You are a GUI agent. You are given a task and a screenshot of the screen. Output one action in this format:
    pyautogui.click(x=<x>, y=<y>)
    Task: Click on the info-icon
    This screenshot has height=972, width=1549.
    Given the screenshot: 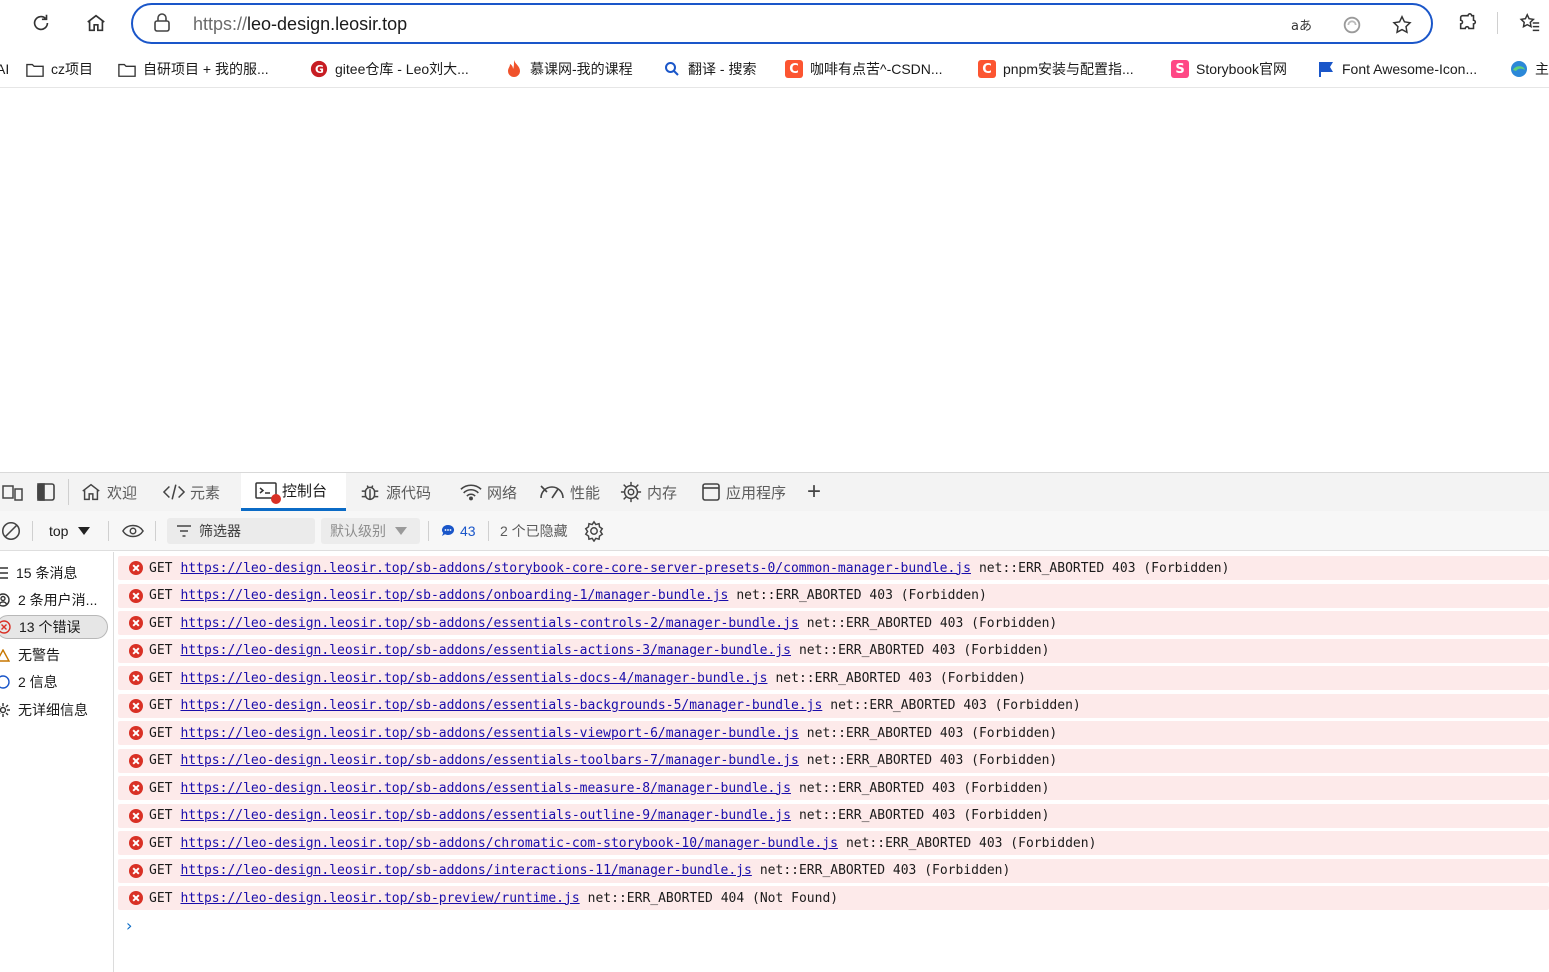 What is the action you would take?
    pyautogui.click(x=5, y=682)
    